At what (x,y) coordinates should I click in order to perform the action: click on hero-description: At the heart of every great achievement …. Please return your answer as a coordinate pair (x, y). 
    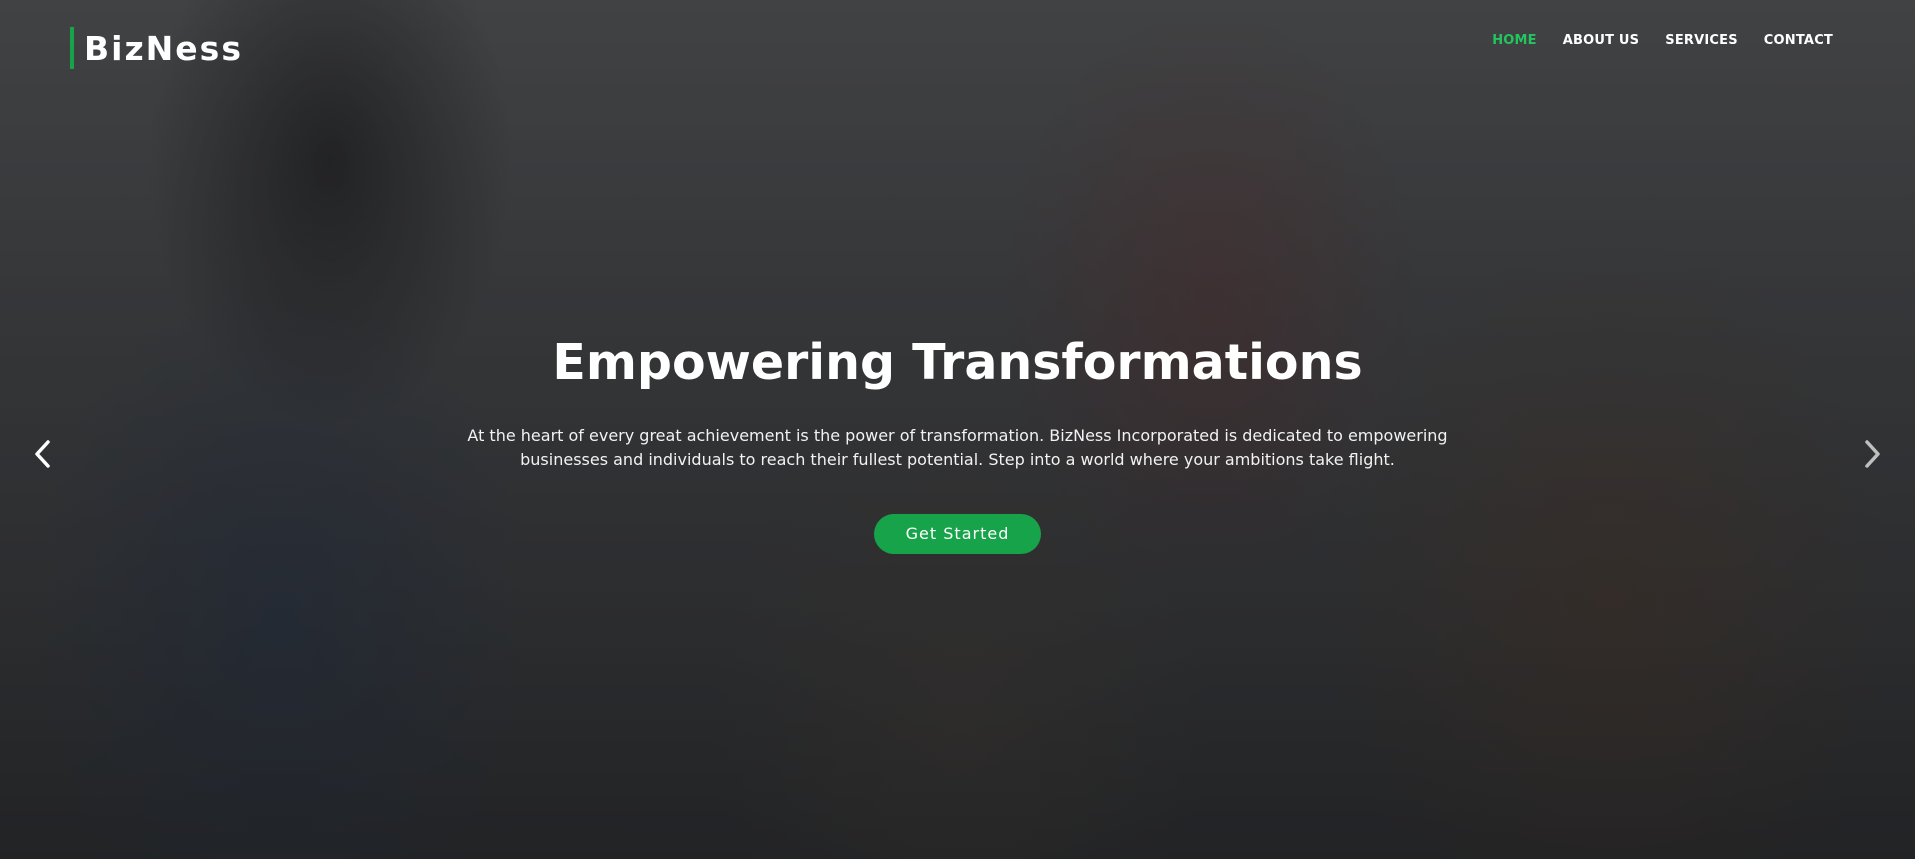
    Looking at the image, I should click on (957, 447).